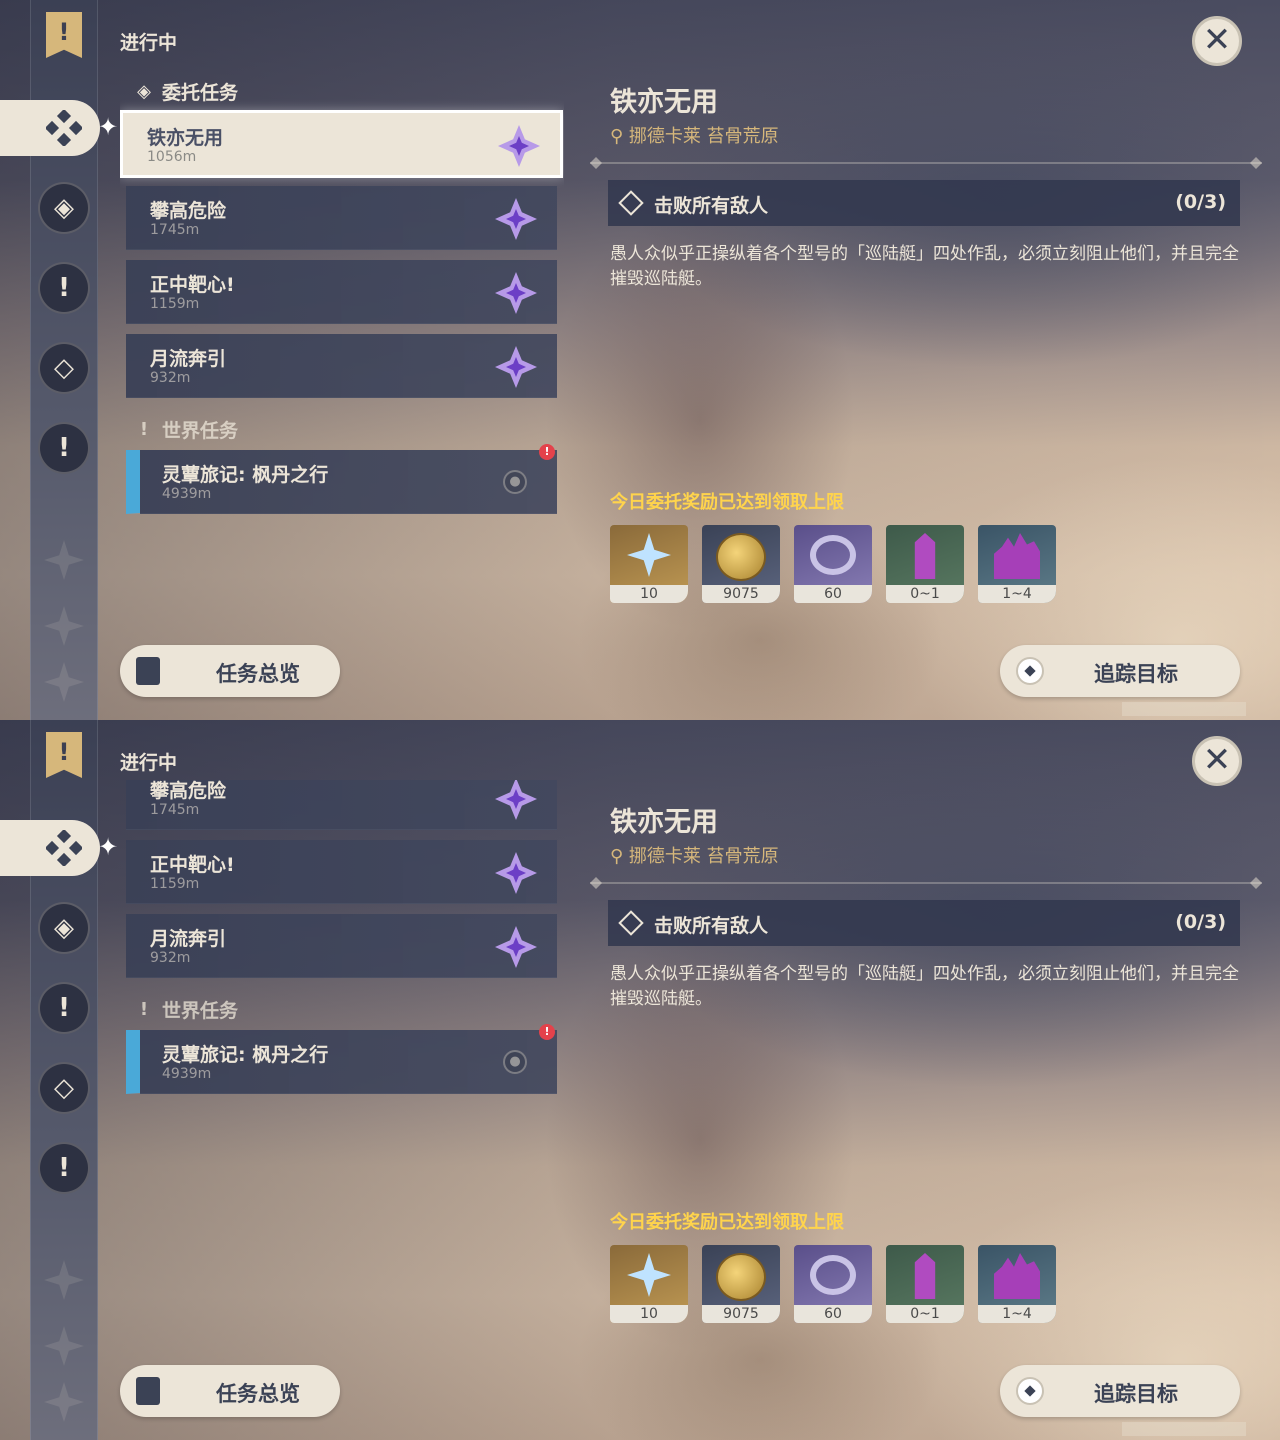 The width and height of the screenshot is (1280, 1440). Describe the element at coordinates (186, 91) in the screenshot. I see `section-commission: ◈ 委托任务` at that location.